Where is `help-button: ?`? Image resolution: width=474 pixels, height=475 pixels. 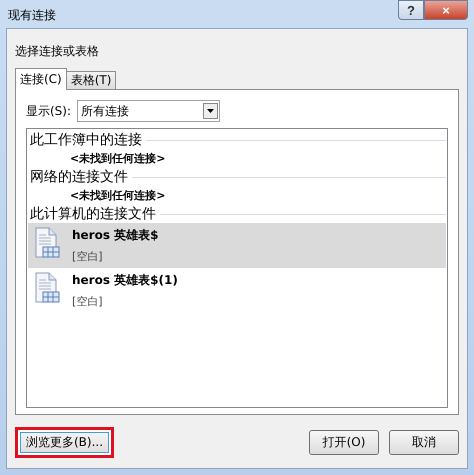
help-button: ? is located at coordinates (411, 10).